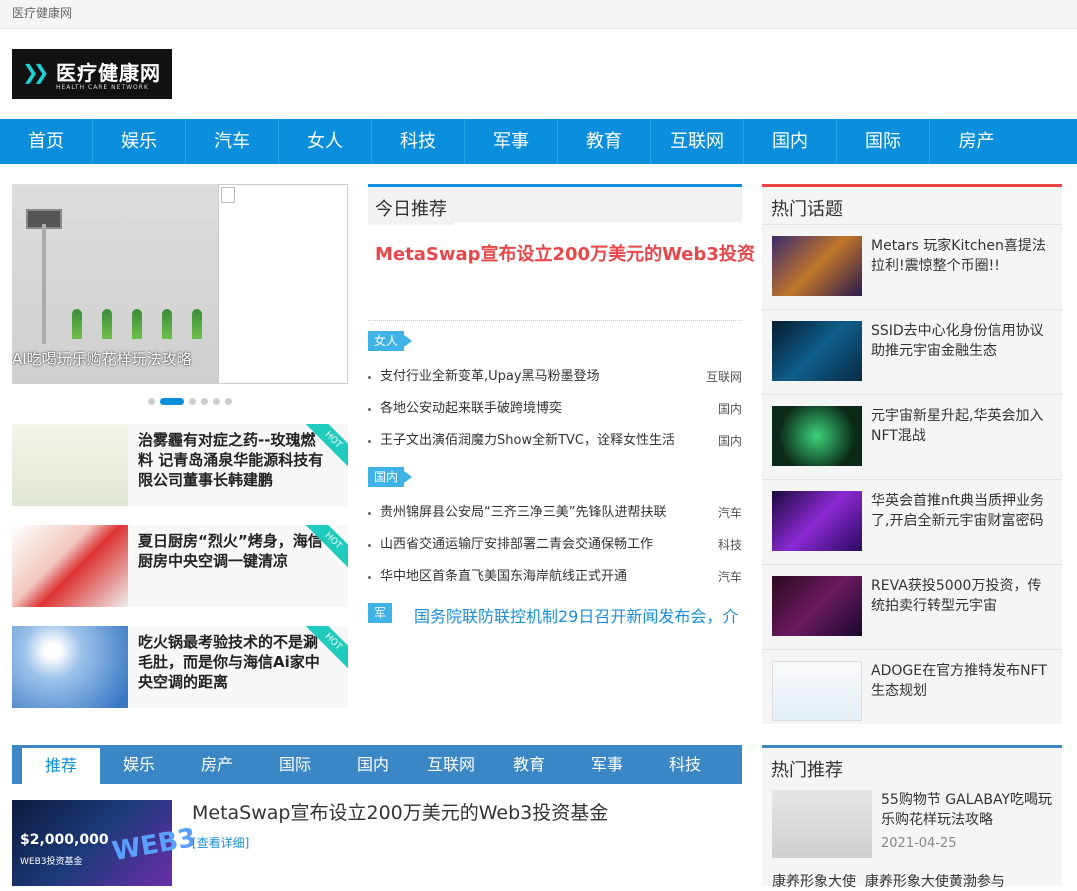 The image size is (1077, 891). Describe the element at coordinates (912, 606) in the screenshot. I see `list-item: REVA获投5000万投资，传统拍卖行转型元宇宙` at that location.